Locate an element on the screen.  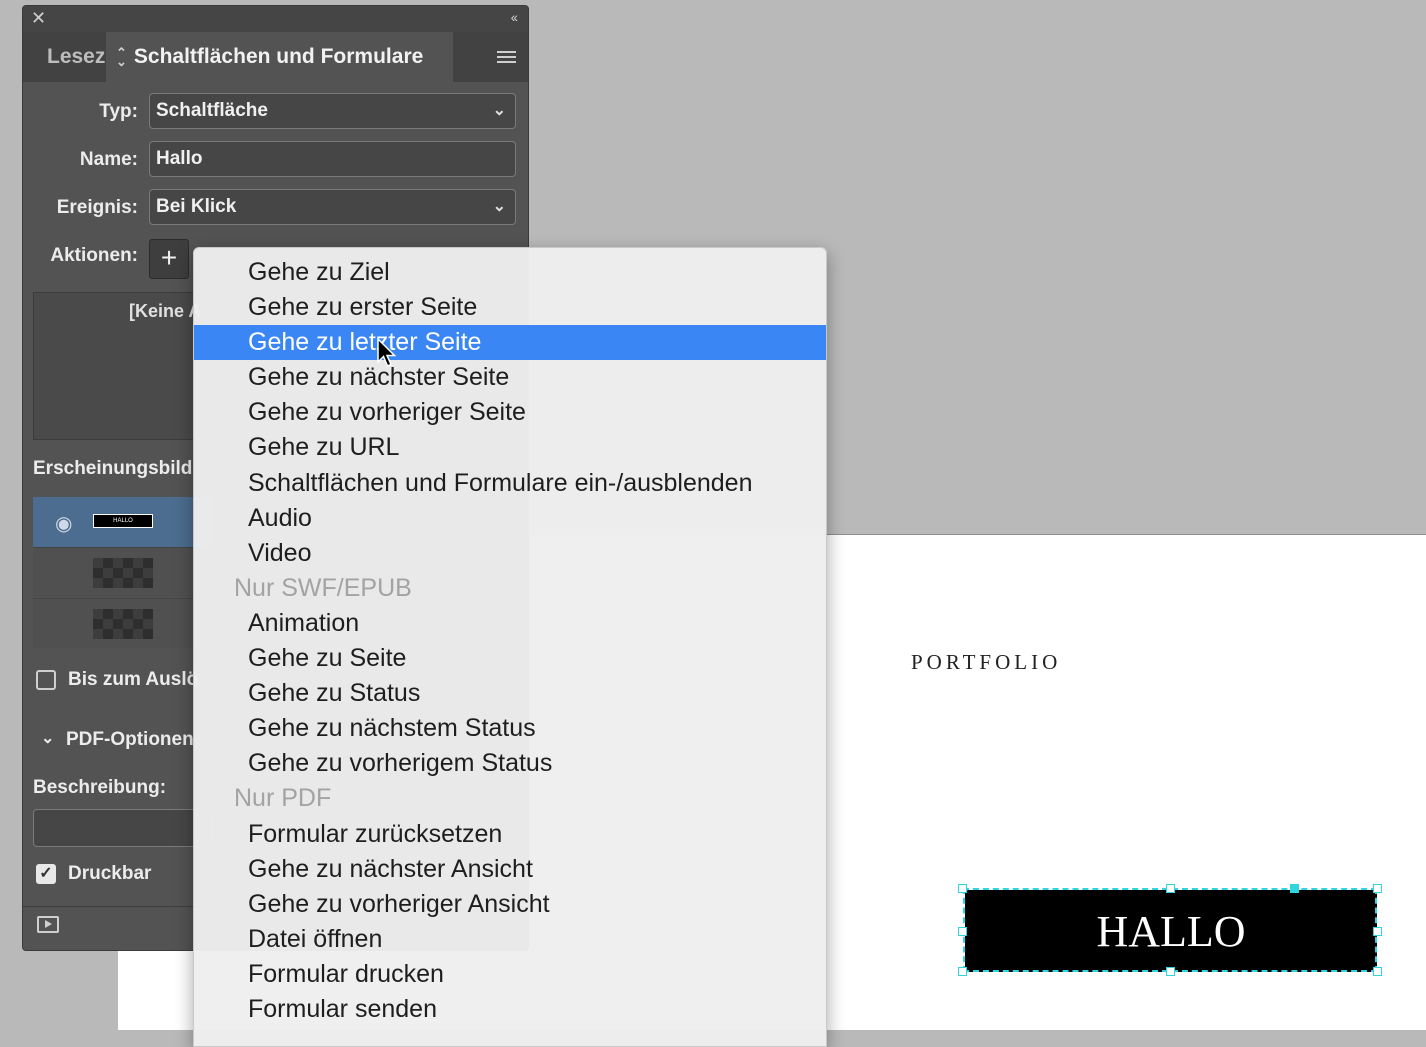
menu-item: Gehe zu vorheriger Seite is located at coordinates (510, 412).